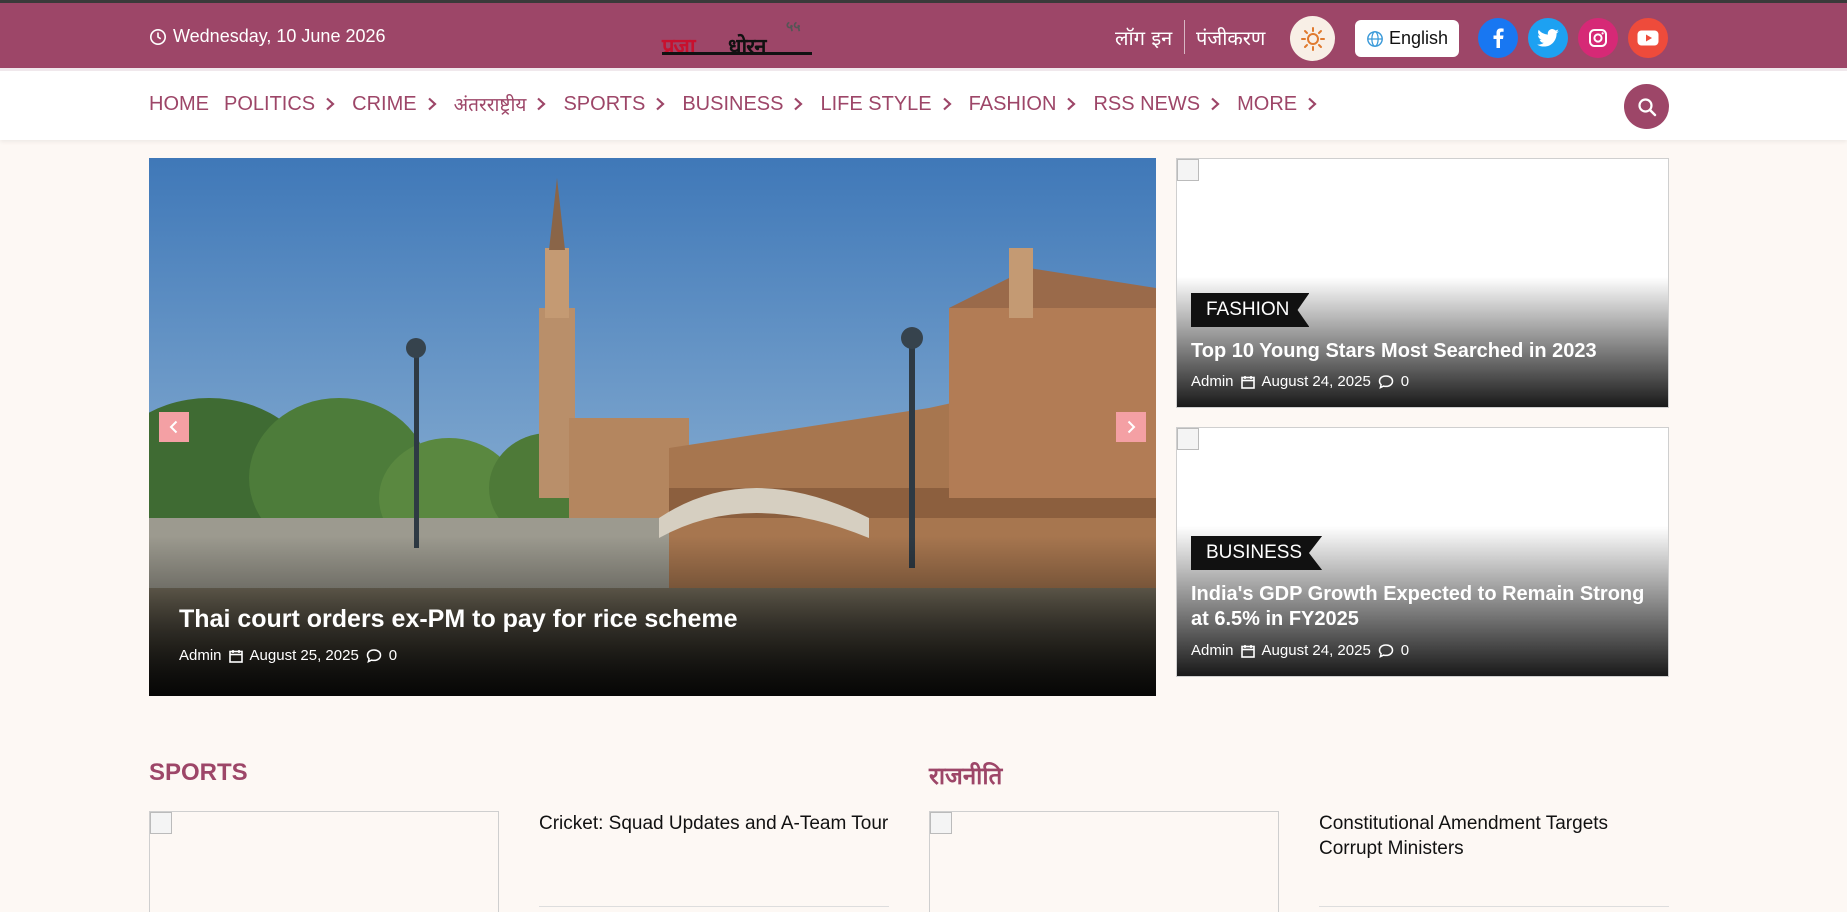  I want to click on instagram-link, so click(1598, 38).